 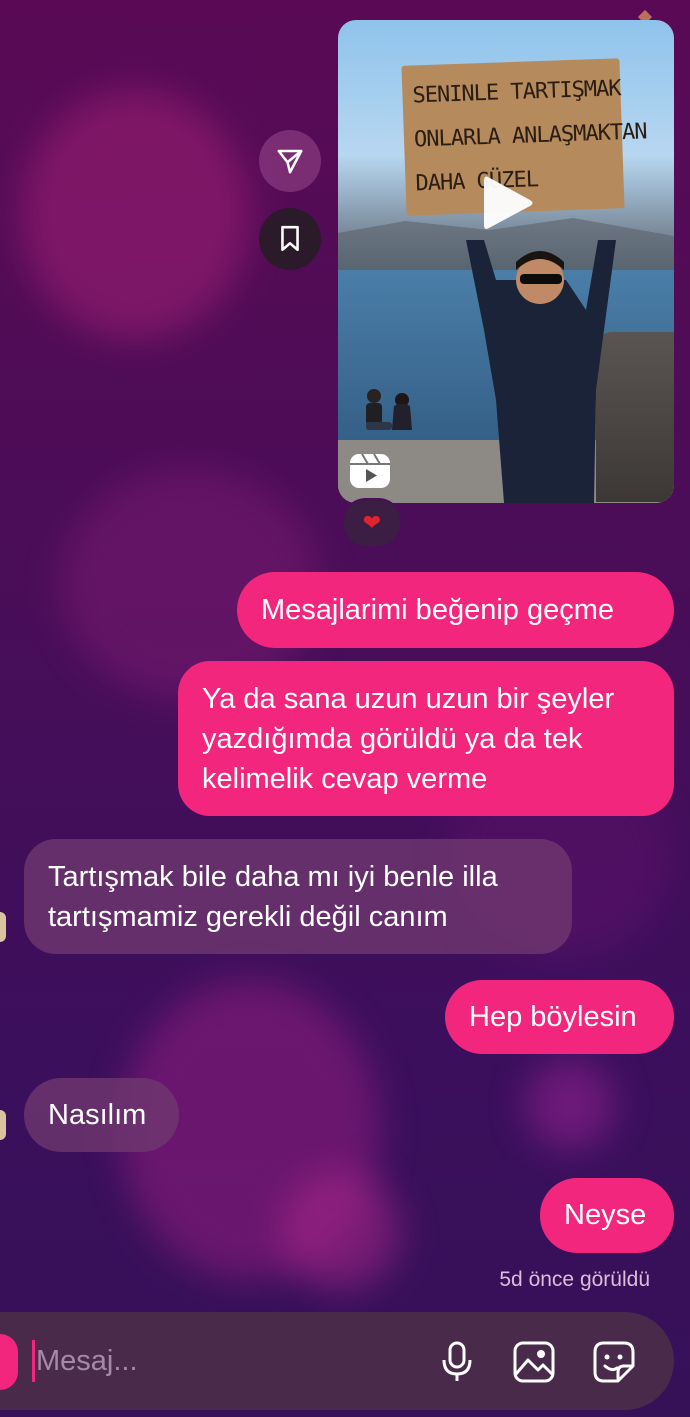 I want to click on message-text: Nasılım, so click(x=97, y=1115).